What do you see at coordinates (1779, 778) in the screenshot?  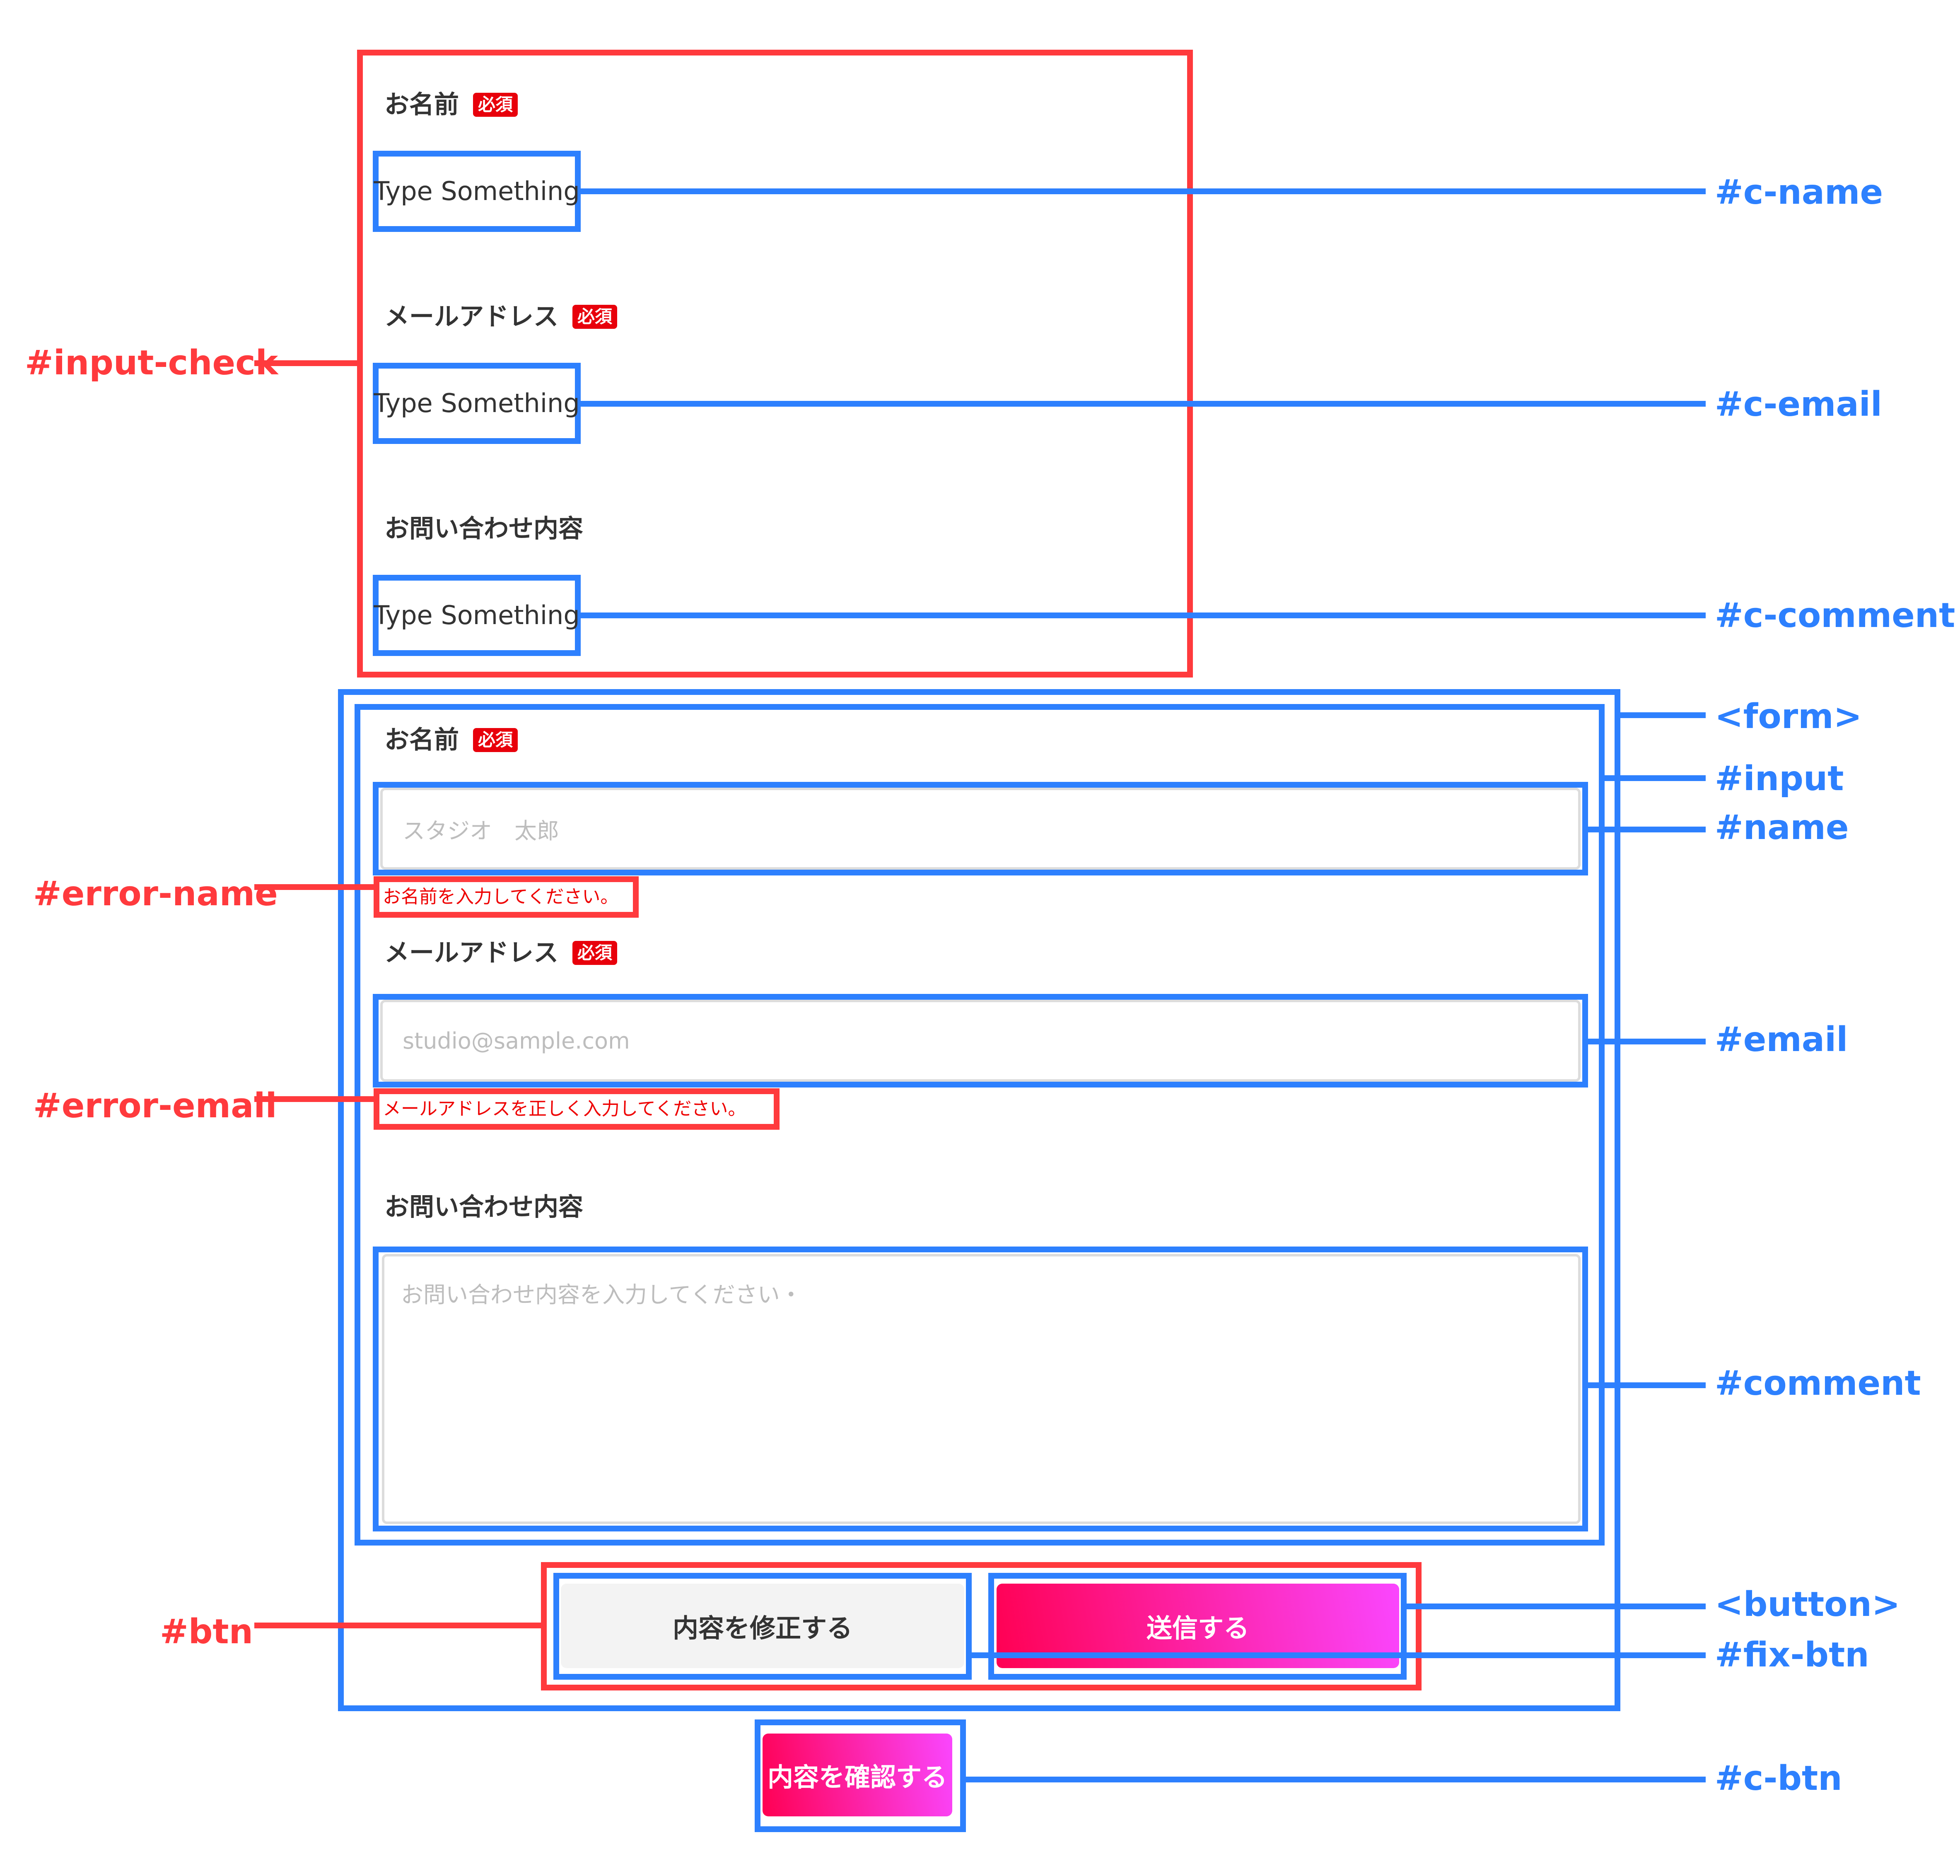 I see `callout-input: #input` at bounding box center [1779, 778].